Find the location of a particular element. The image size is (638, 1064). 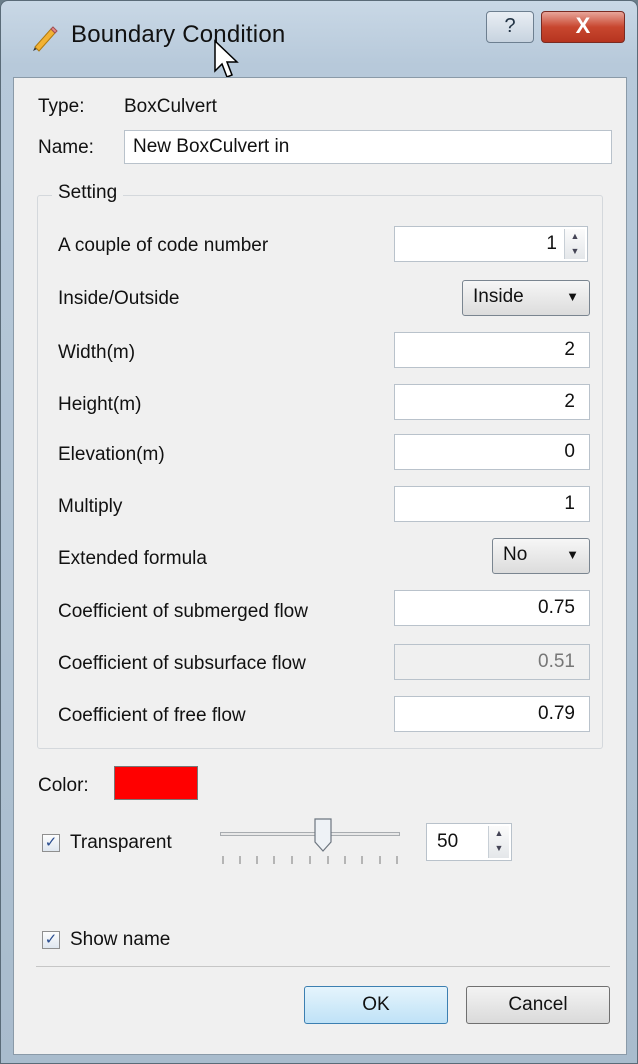

inside-outside-label: Inside/Outside is located at coordinates (119, 298).